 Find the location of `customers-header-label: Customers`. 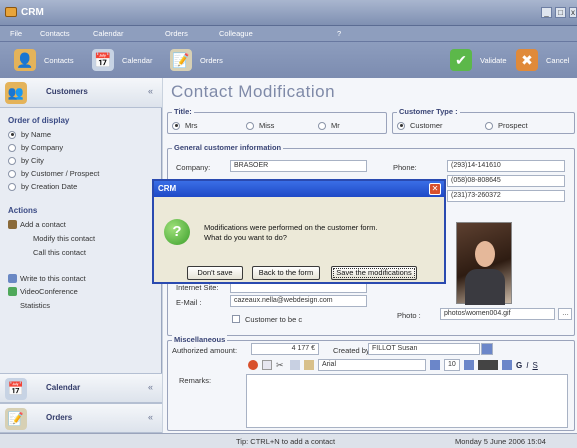

customers-header-label: Customers is located at coordinates (67, 91).